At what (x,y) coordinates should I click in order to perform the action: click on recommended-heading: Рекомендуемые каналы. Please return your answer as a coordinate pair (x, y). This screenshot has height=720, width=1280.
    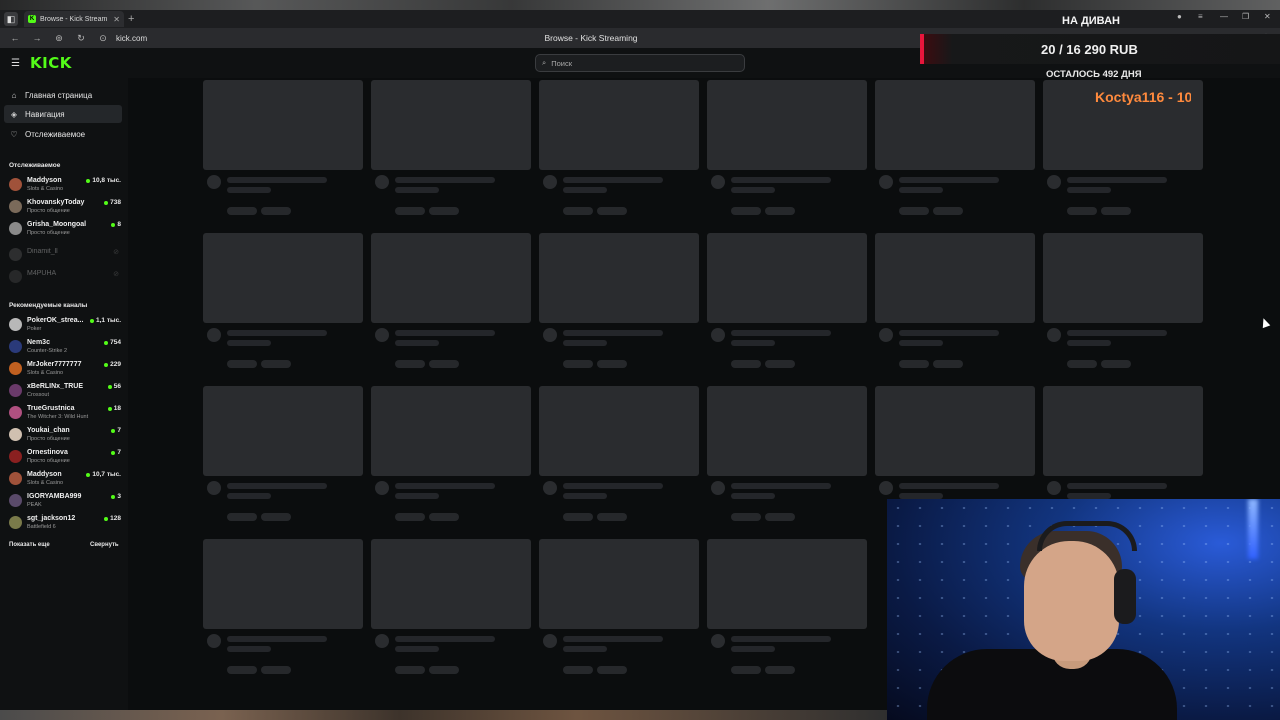
    Looking at the image, I should click on (48, 305).